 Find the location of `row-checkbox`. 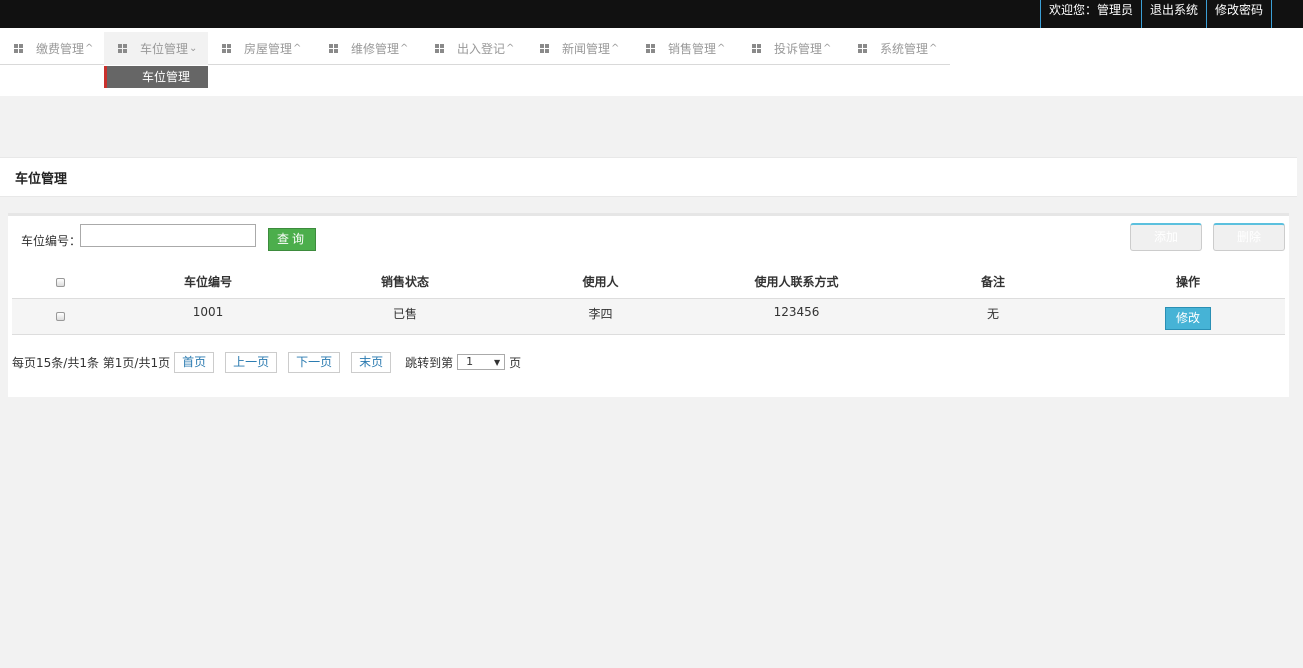

row-checkbox is located at coordinates (60, 316).